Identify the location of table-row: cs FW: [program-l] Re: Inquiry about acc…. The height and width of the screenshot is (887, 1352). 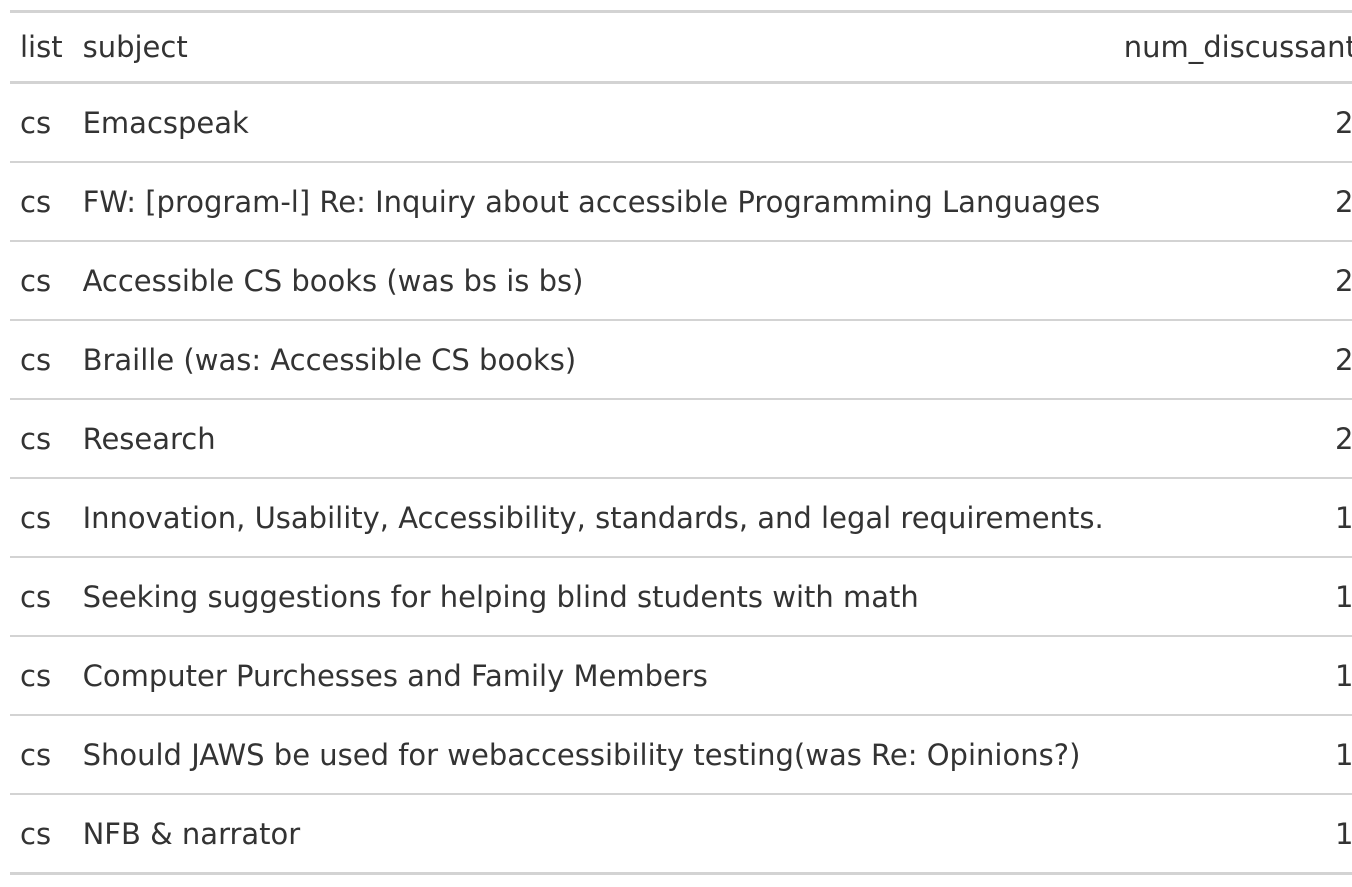
(681, 201).